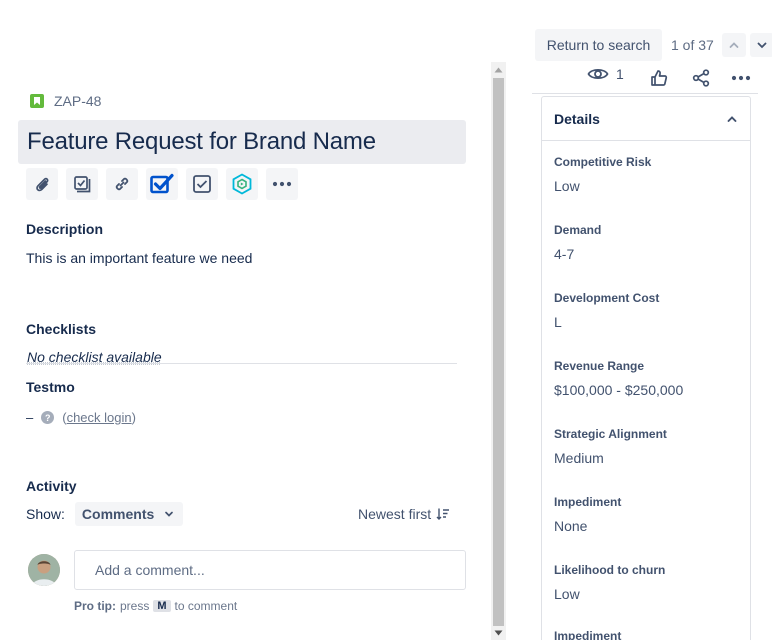  What do you see at coordinates (577, 242) in the screenshot?
I see `field-demand: Demand 4-7` at bounding box center [577, 242].